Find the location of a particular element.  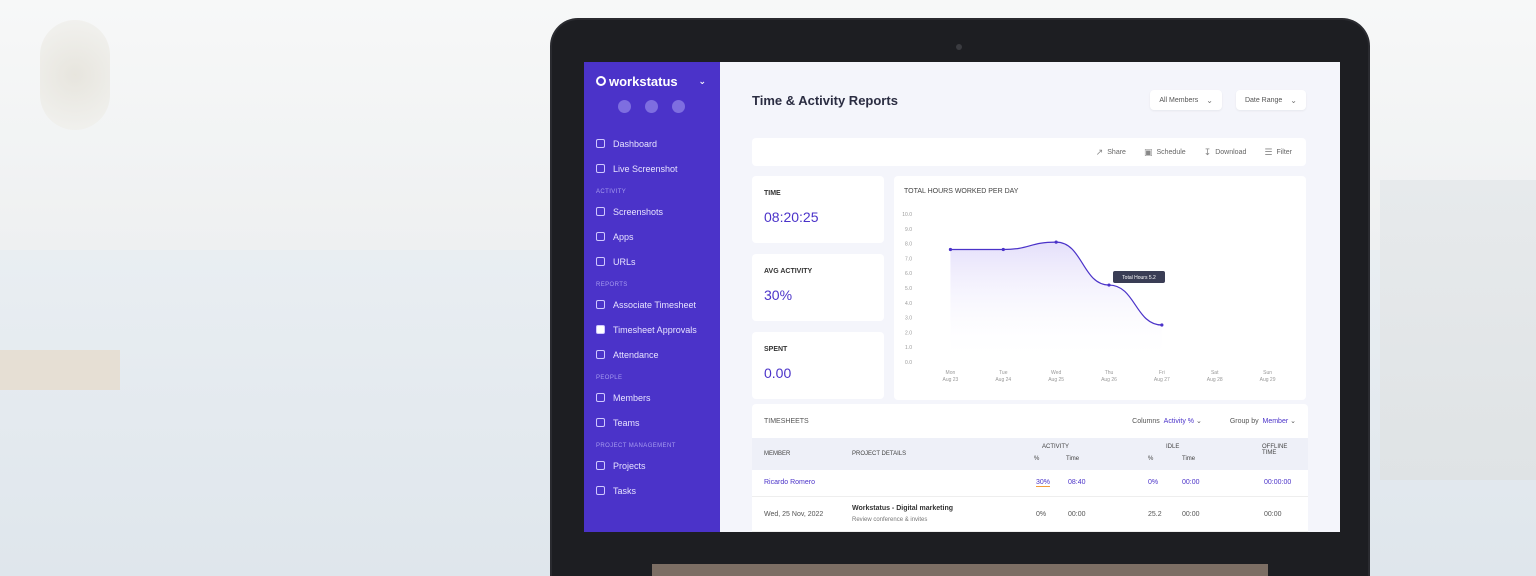

filter-button: ☰ Filter is located at coordinates (1278, 152).